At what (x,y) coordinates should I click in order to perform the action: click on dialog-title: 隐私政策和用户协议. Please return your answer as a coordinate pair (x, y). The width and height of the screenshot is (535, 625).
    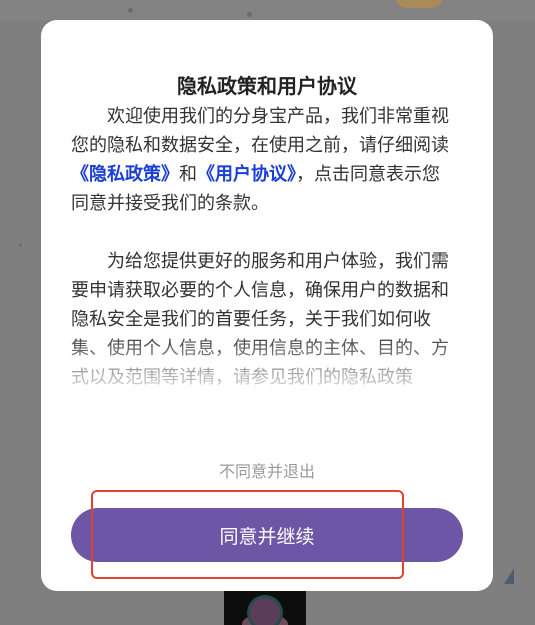
    Looking at the image, I should click on (267, 86).